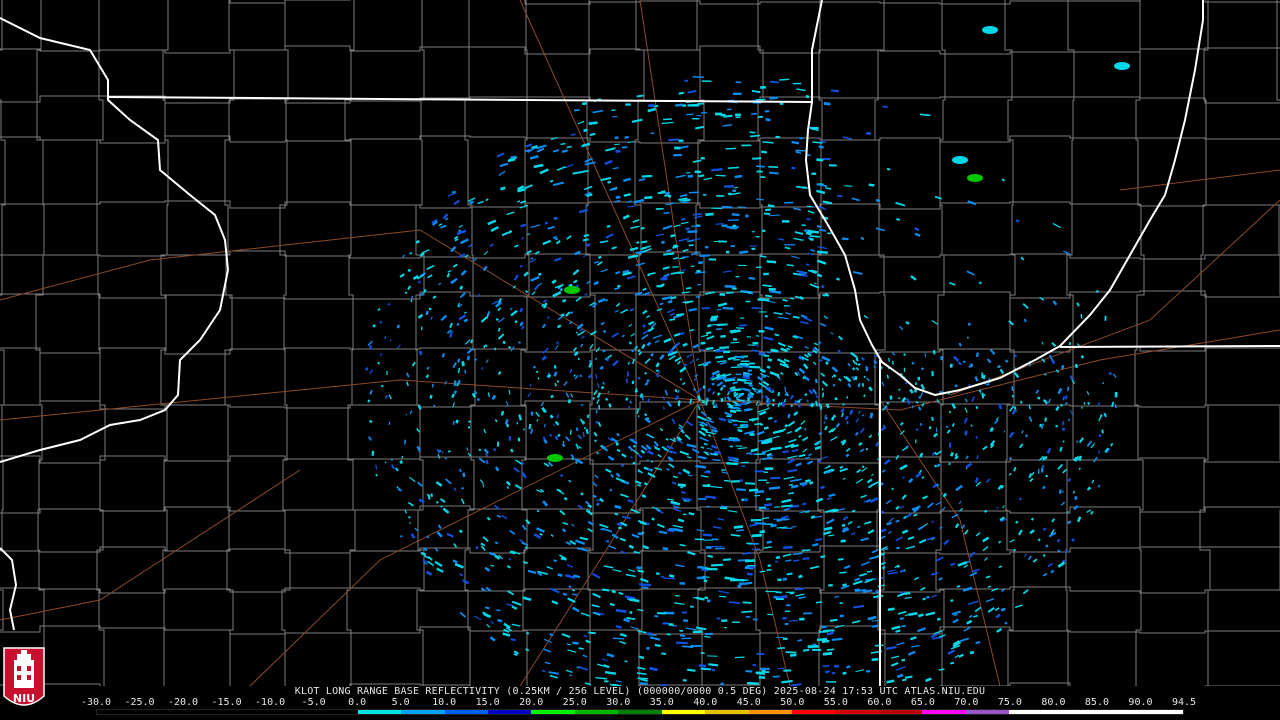  I want to click on lake-michigan-west-shore, so click(932, 198).